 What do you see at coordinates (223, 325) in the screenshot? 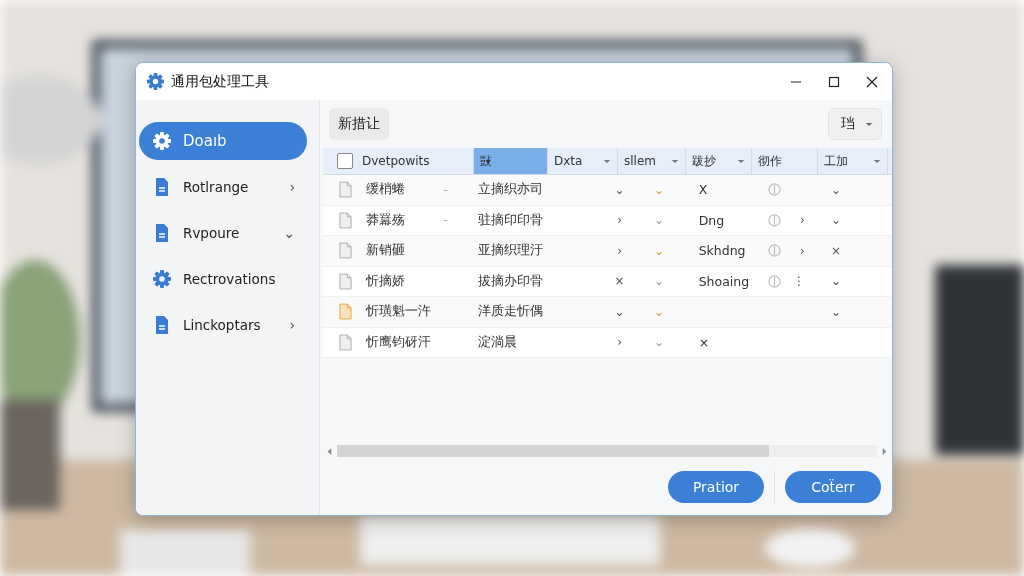
I see `sidebar-item: Linckoptars ›` at bounding box center [223, 325].